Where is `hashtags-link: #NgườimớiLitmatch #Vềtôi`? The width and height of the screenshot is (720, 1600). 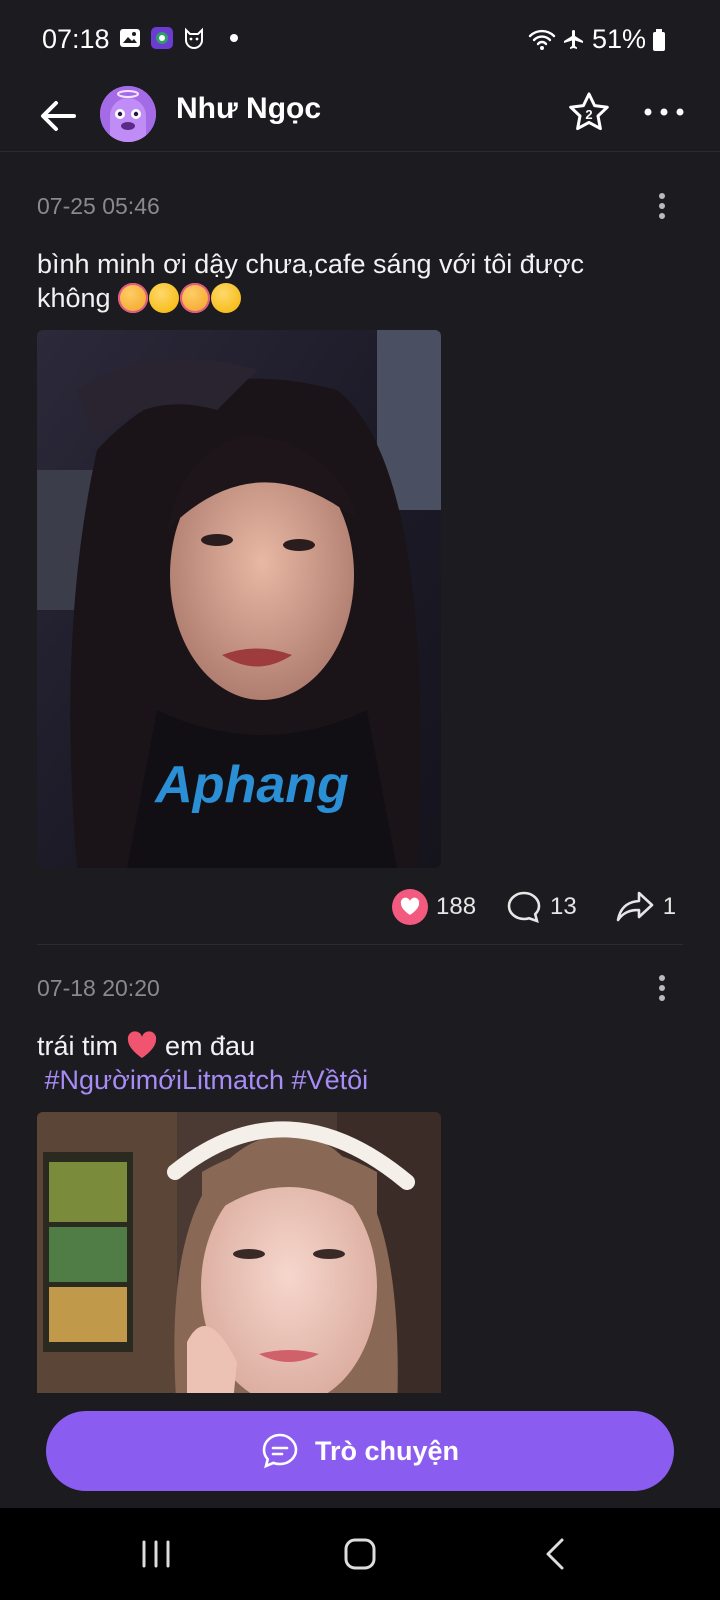 hashtags-link: #NgườimớiLitmatch #Vềtôi is located at coordinates (203, 1080).